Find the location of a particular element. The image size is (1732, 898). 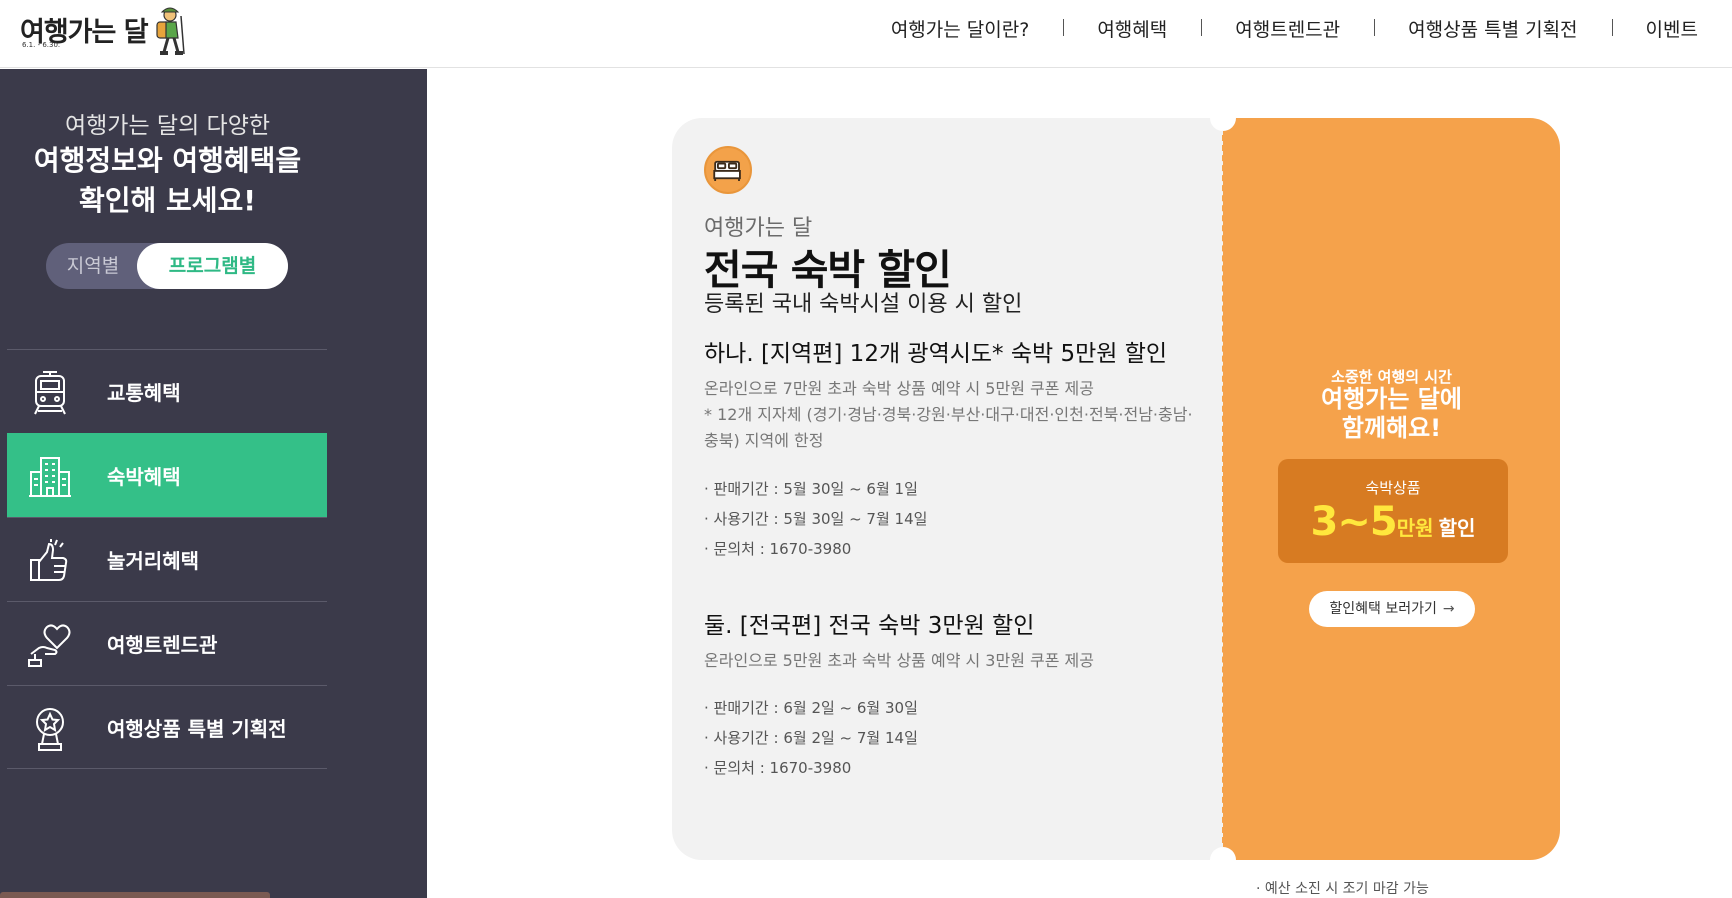

menu-item-accommodation: 숙박혜택 is located at coordinates (167, 475).